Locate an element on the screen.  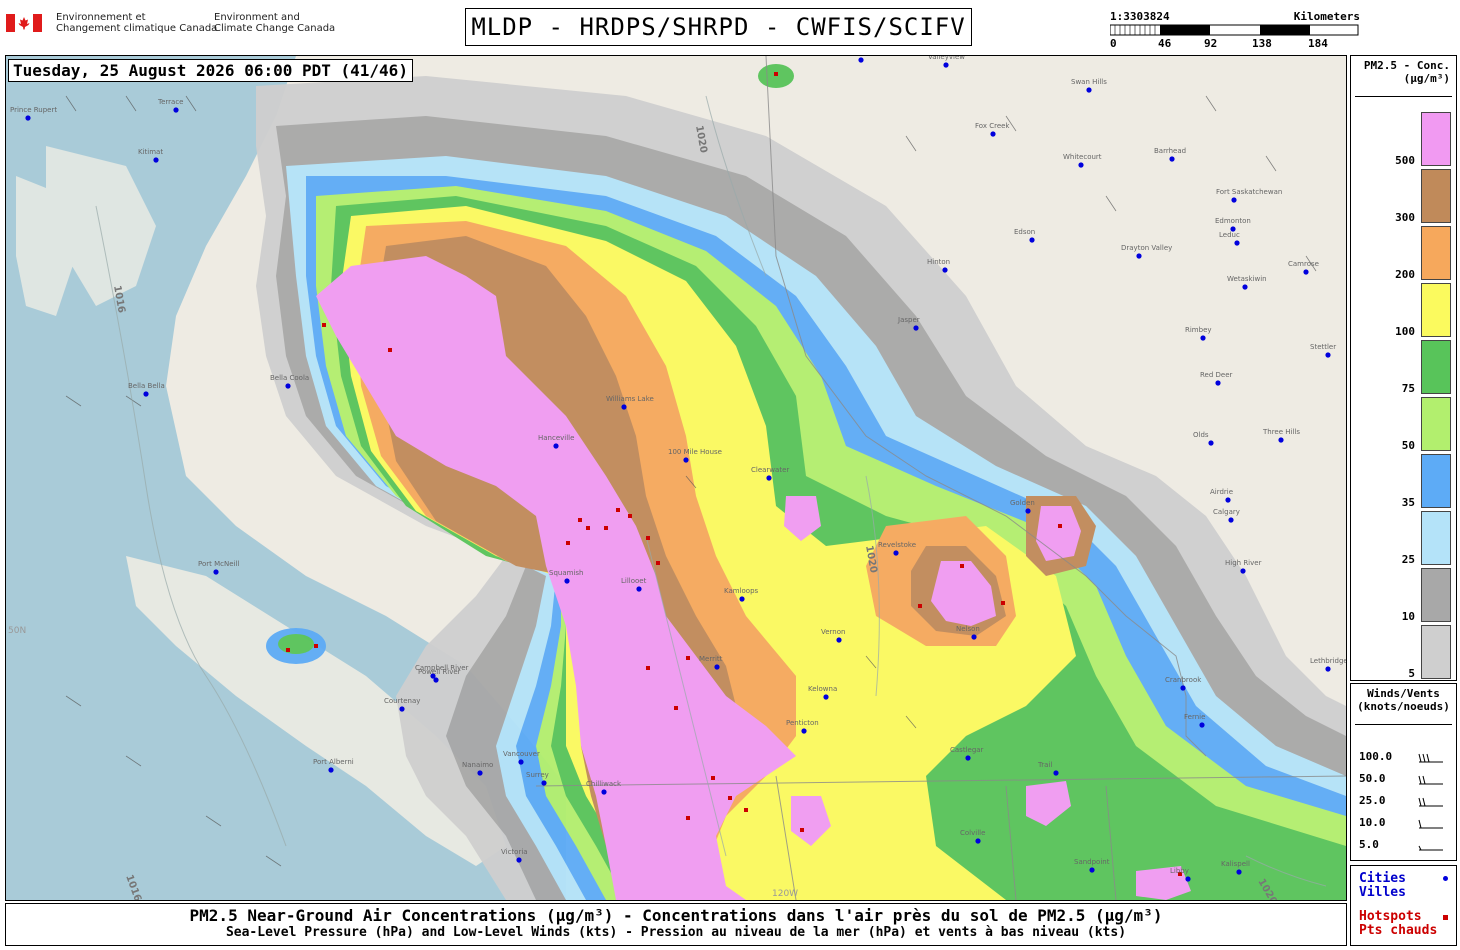
scale-tick: 0 is located at coordinates (1113, 43).